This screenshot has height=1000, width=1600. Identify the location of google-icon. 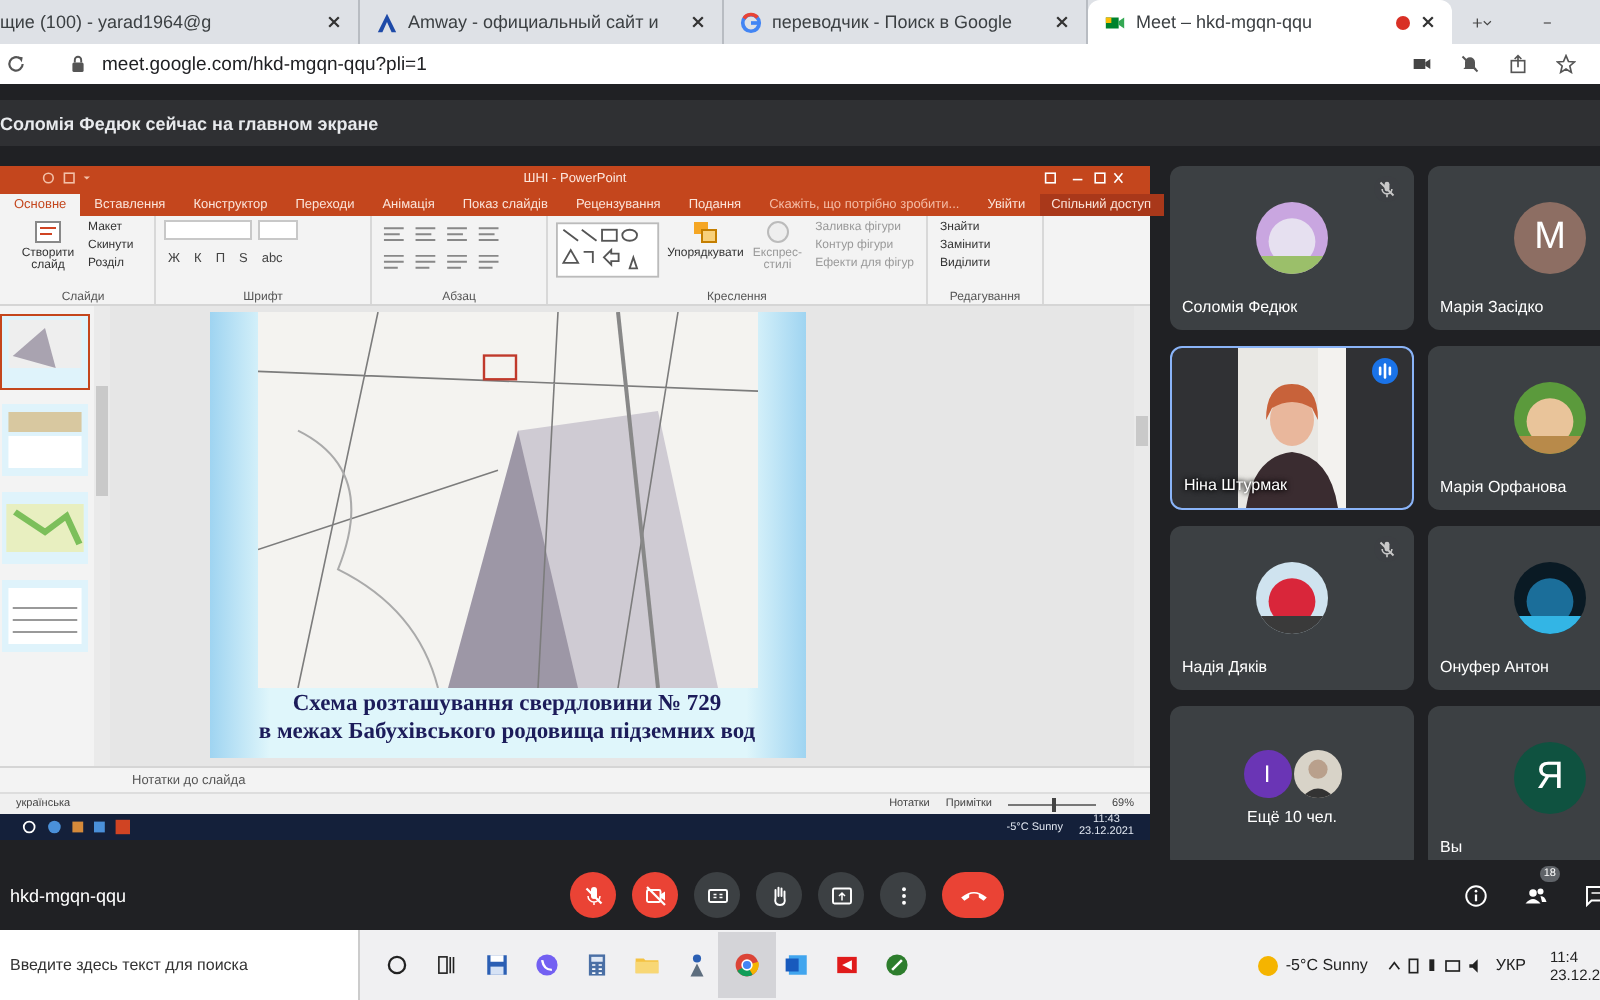
(751, 22).